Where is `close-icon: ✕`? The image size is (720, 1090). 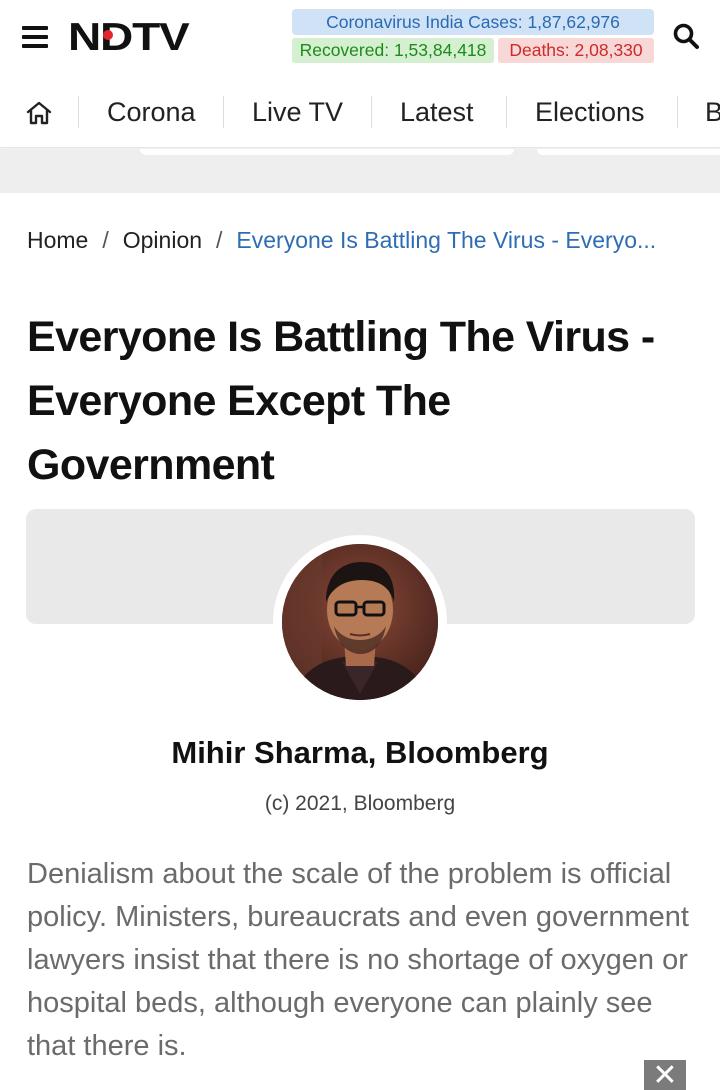
close-icon: ✕ is located at coordinates (665, 1074).